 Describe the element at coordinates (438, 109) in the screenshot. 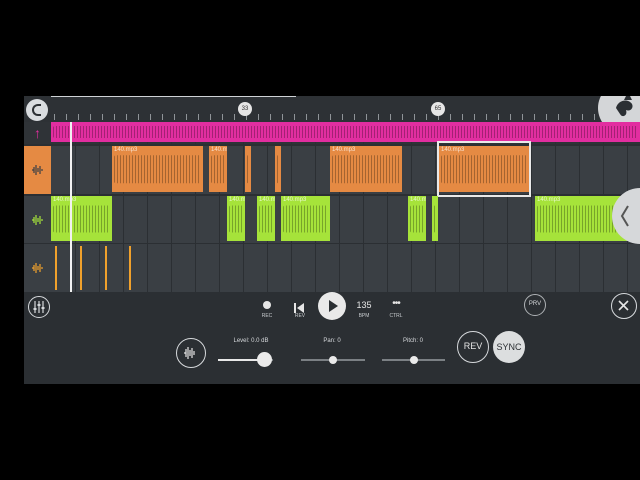

I see `bar-marker-65: 65` at that location.